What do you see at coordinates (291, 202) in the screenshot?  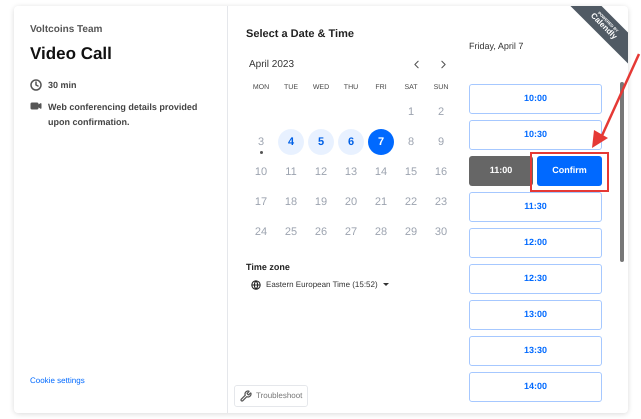 I see `calendar-day: 18` at bounding box center [291, 202].